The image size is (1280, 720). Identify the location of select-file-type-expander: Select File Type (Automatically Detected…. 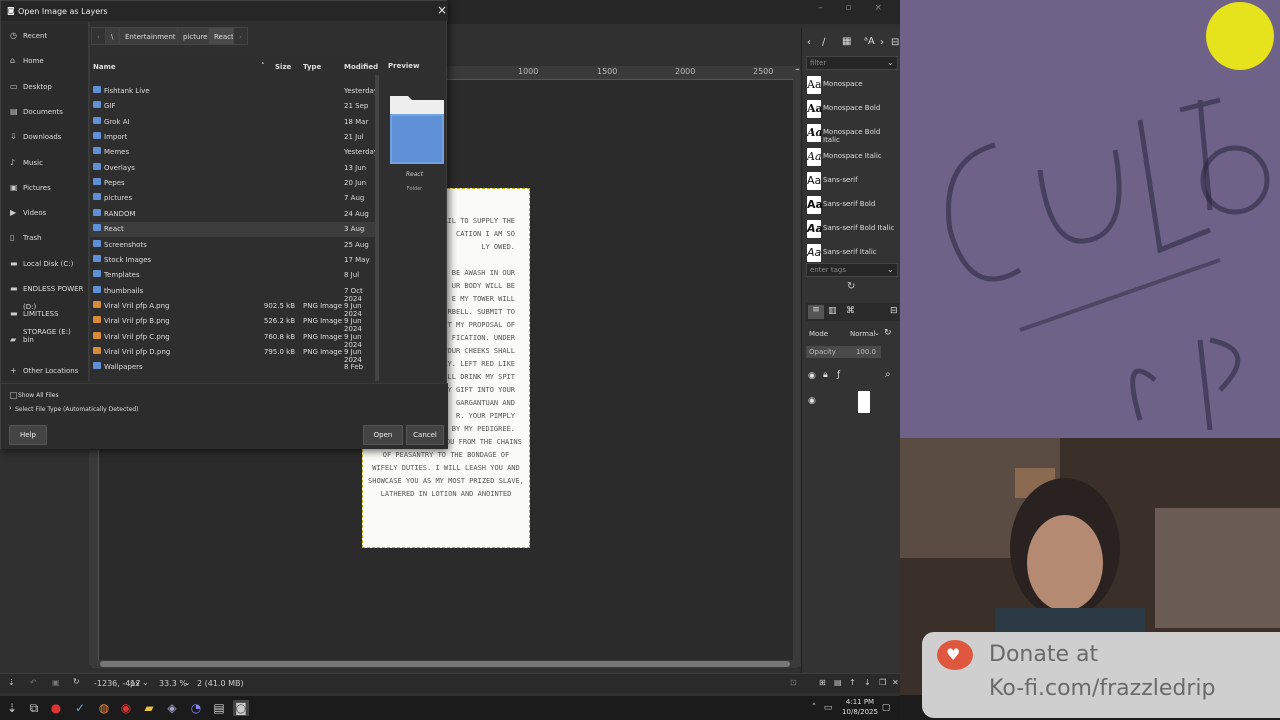
(76, 409).